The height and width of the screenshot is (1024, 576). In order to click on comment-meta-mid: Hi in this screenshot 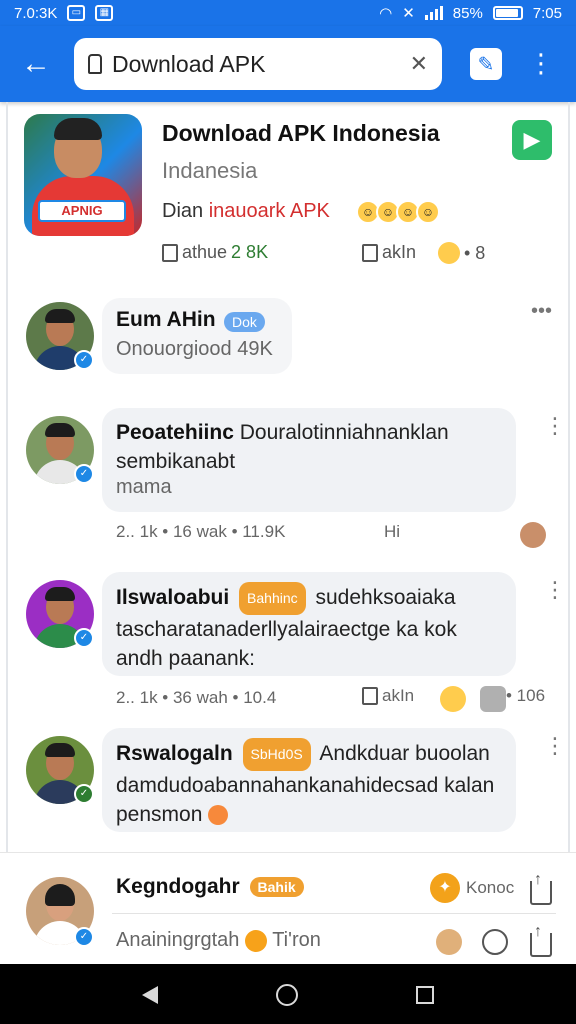, I will do `click(392, 531)`.